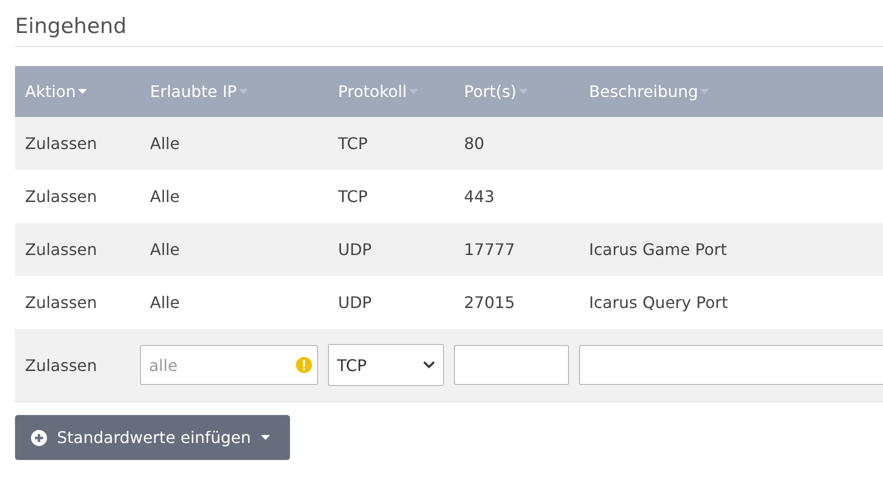 This screenshot has width=883, height=483. What do you see at coordinates (39, 438) in the screenshot?
I see `plus-icon` at bounding box center [39, 438].